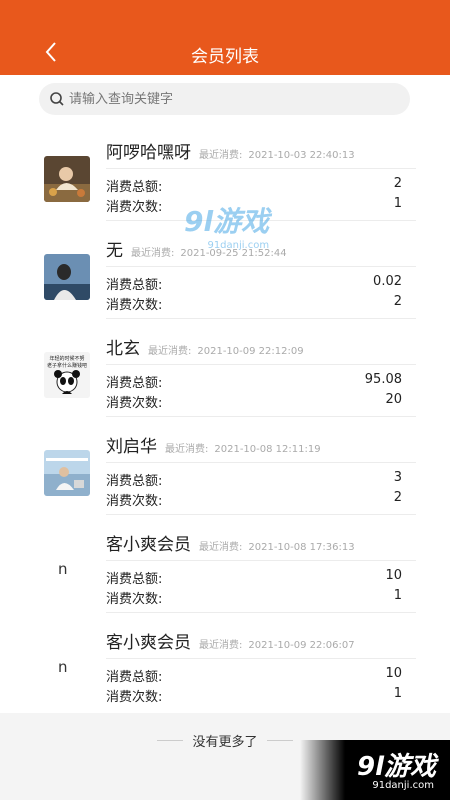  Describe the element at coordinates (66, 358) in the screenshot. I see `avatar-caption-top: 年轻的时候不努` at that location.